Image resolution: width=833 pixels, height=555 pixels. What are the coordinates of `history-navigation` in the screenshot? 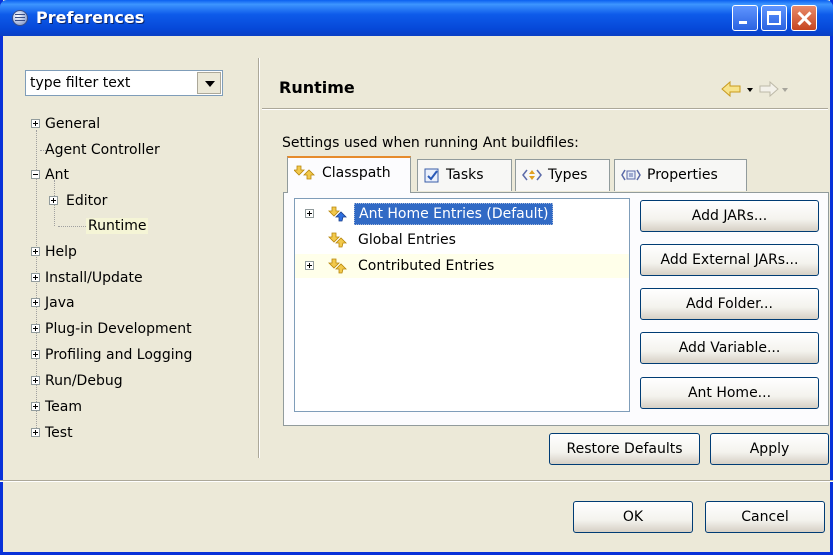 It's located at (754, 89).